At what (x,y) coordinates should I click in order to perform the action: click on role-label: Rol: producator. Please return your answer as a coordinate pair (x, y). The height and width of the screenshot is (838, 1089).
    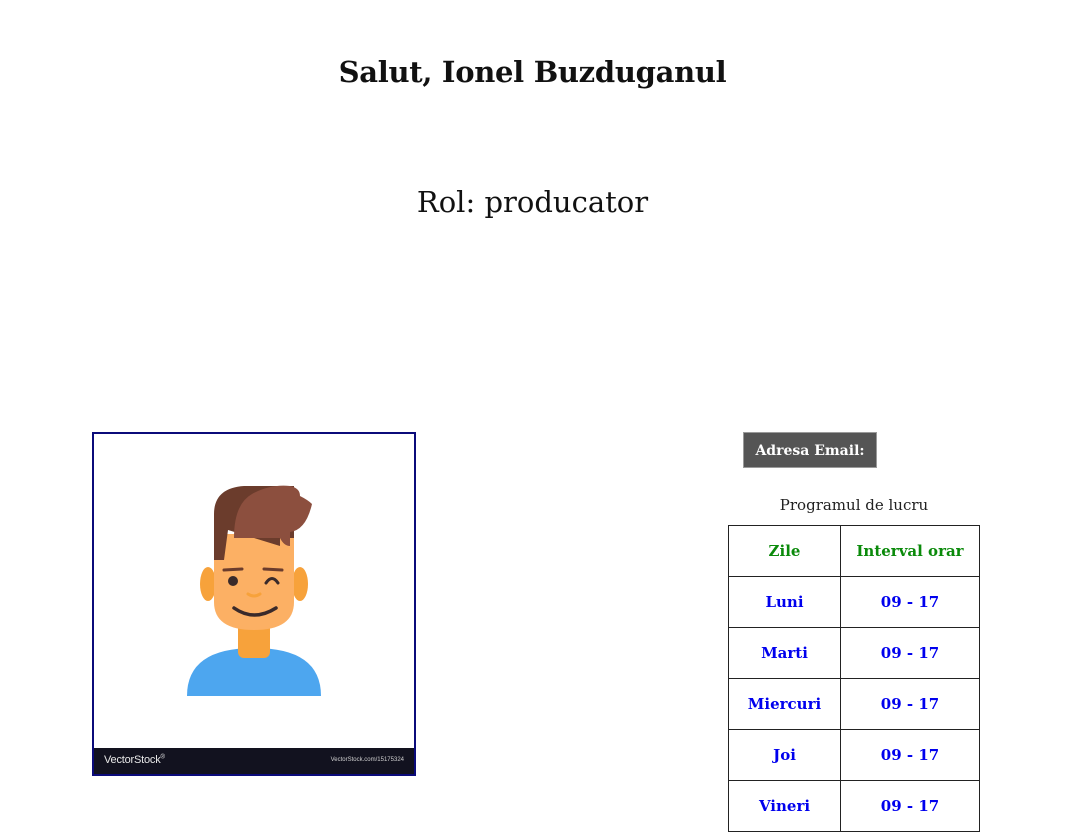
    Looking at the image, I should click on (532, 202).